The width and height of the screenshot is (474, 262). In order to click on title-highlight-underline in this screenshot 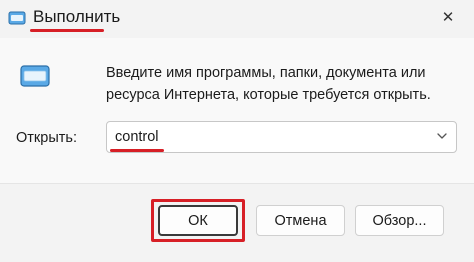, I will do `click(67, 30)`.